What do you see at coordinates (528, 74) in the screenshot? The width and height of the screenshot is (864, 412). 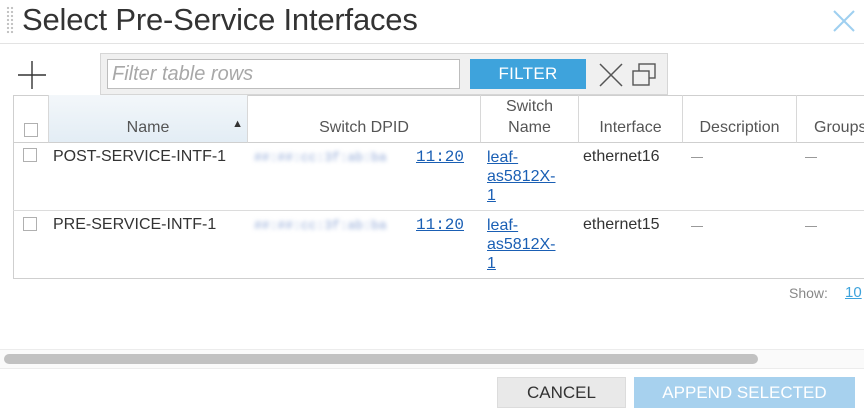 I see `filter-button: FILTER` at bounding box center [528, 74].